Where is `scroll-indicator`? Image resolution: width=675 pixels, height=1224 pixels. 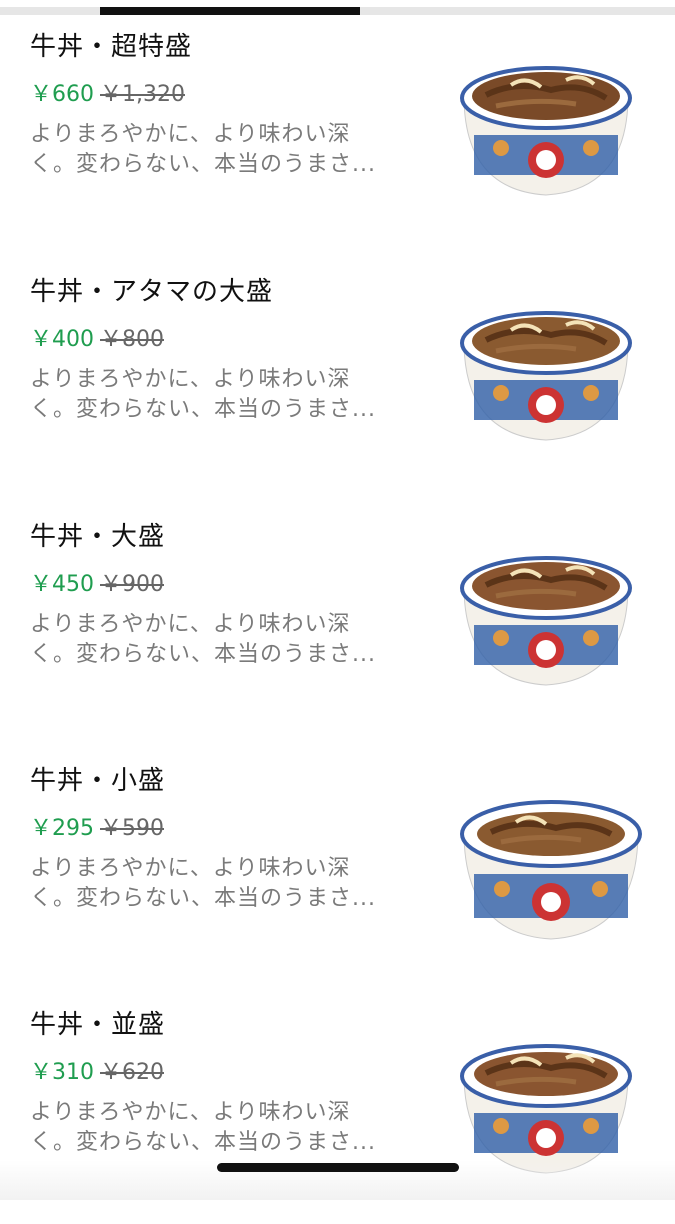
scroll-indicator is located at coordinates (337, 11).